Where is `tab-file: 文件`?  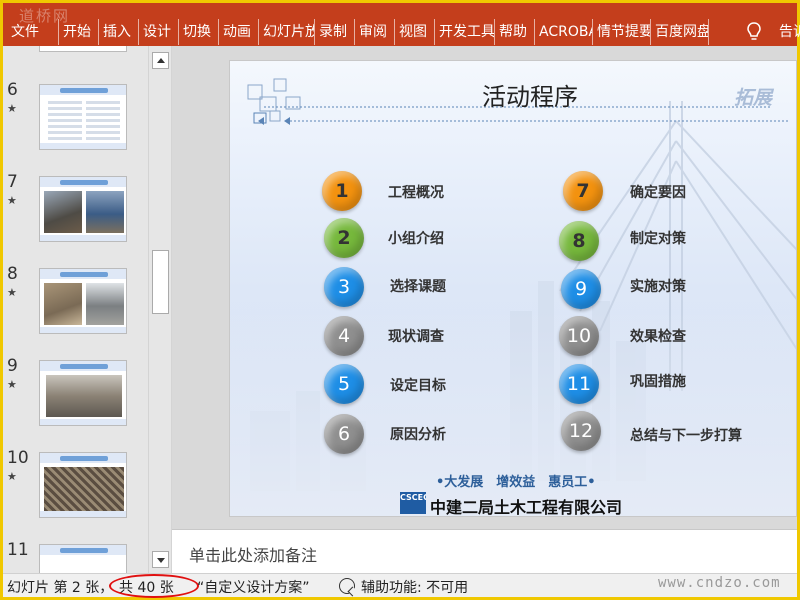
tab-file: 文件 is located at coordinates (33, 32).